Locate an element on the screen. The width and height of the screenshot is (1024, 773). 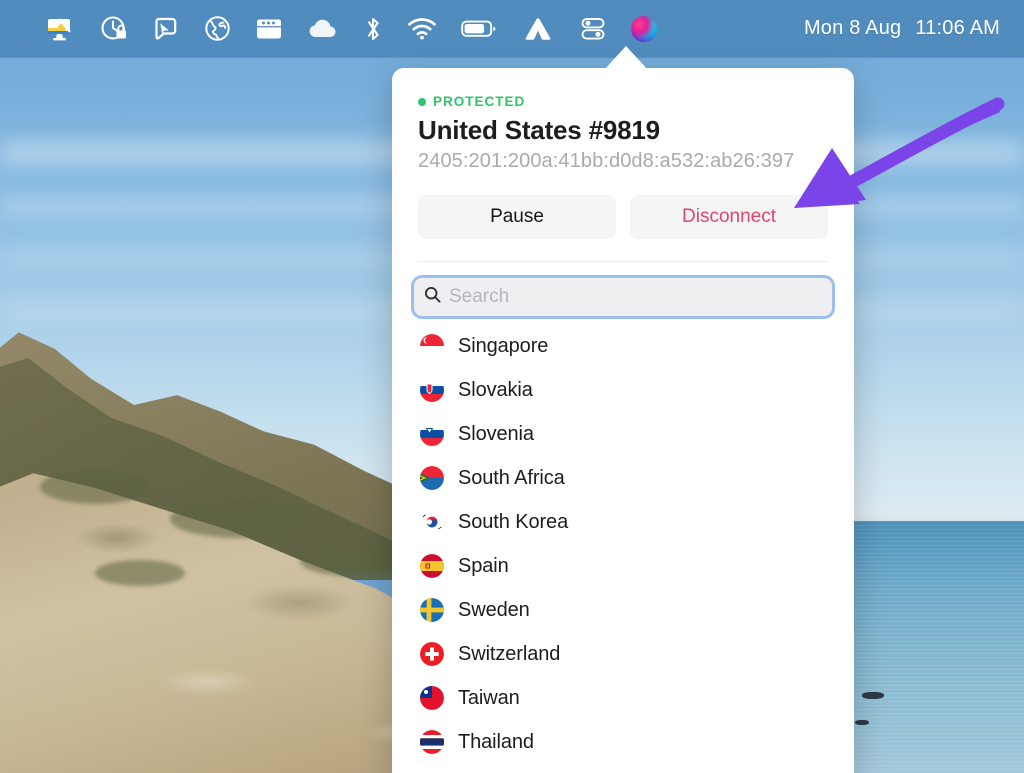
flag-south-korea-icon is located at coordinates (432, 522).